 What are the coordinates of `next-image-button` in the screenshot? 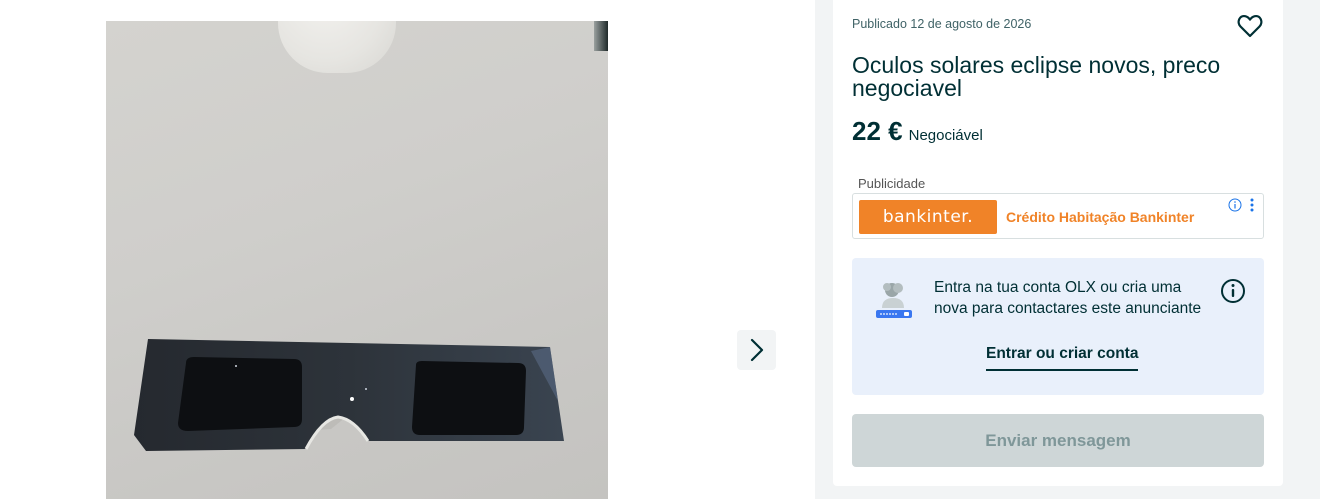 It's located at (756, 350).